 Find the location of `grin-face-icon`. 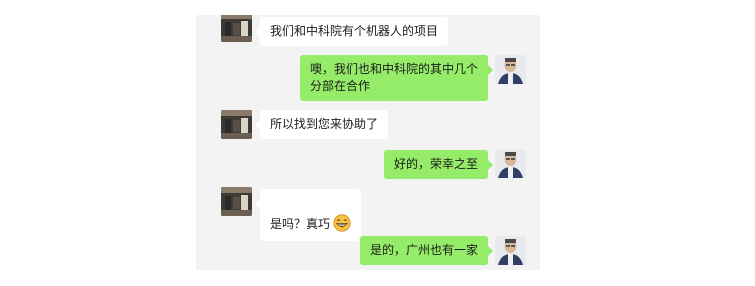

grin-face-icon is located at coordinates (342, 223).